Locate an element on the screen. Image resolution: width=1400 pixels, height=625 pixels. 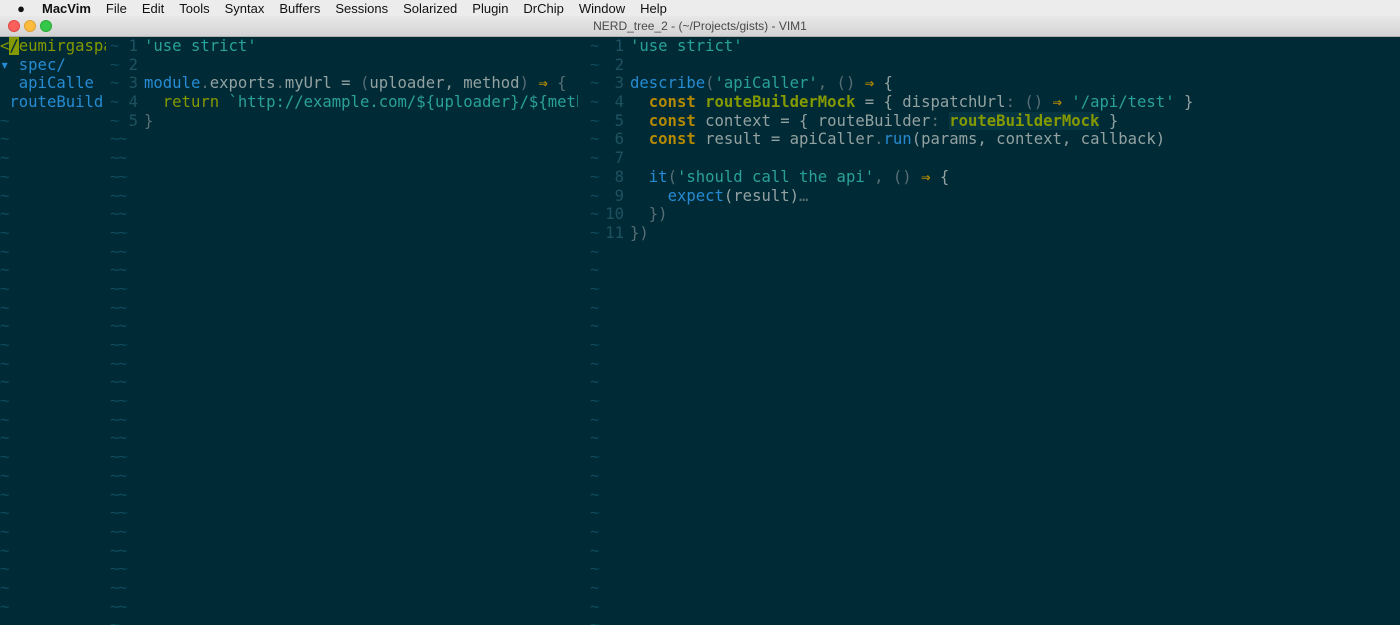
apple-menu-icon: ● is located at coordinates (21, 8).